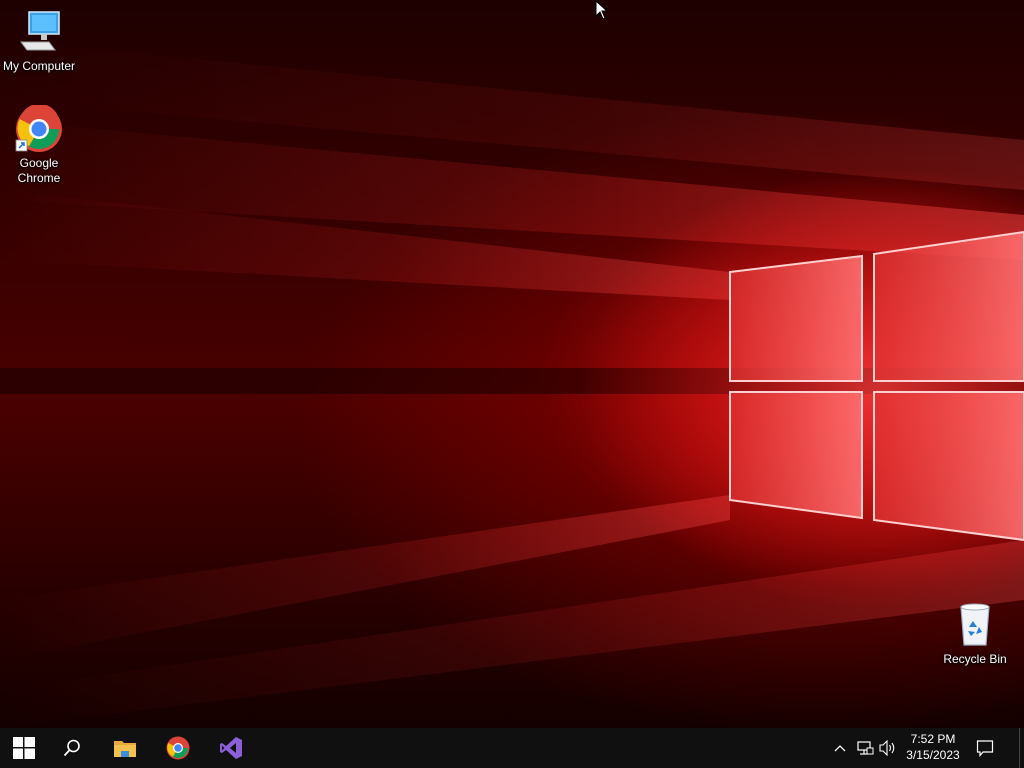 This screenshot has width=1024, height=768. What do you see at coordinates (602, 10) in the screenshot?
I see `mouse-cursor-icon` at bounding box center [602, 10].